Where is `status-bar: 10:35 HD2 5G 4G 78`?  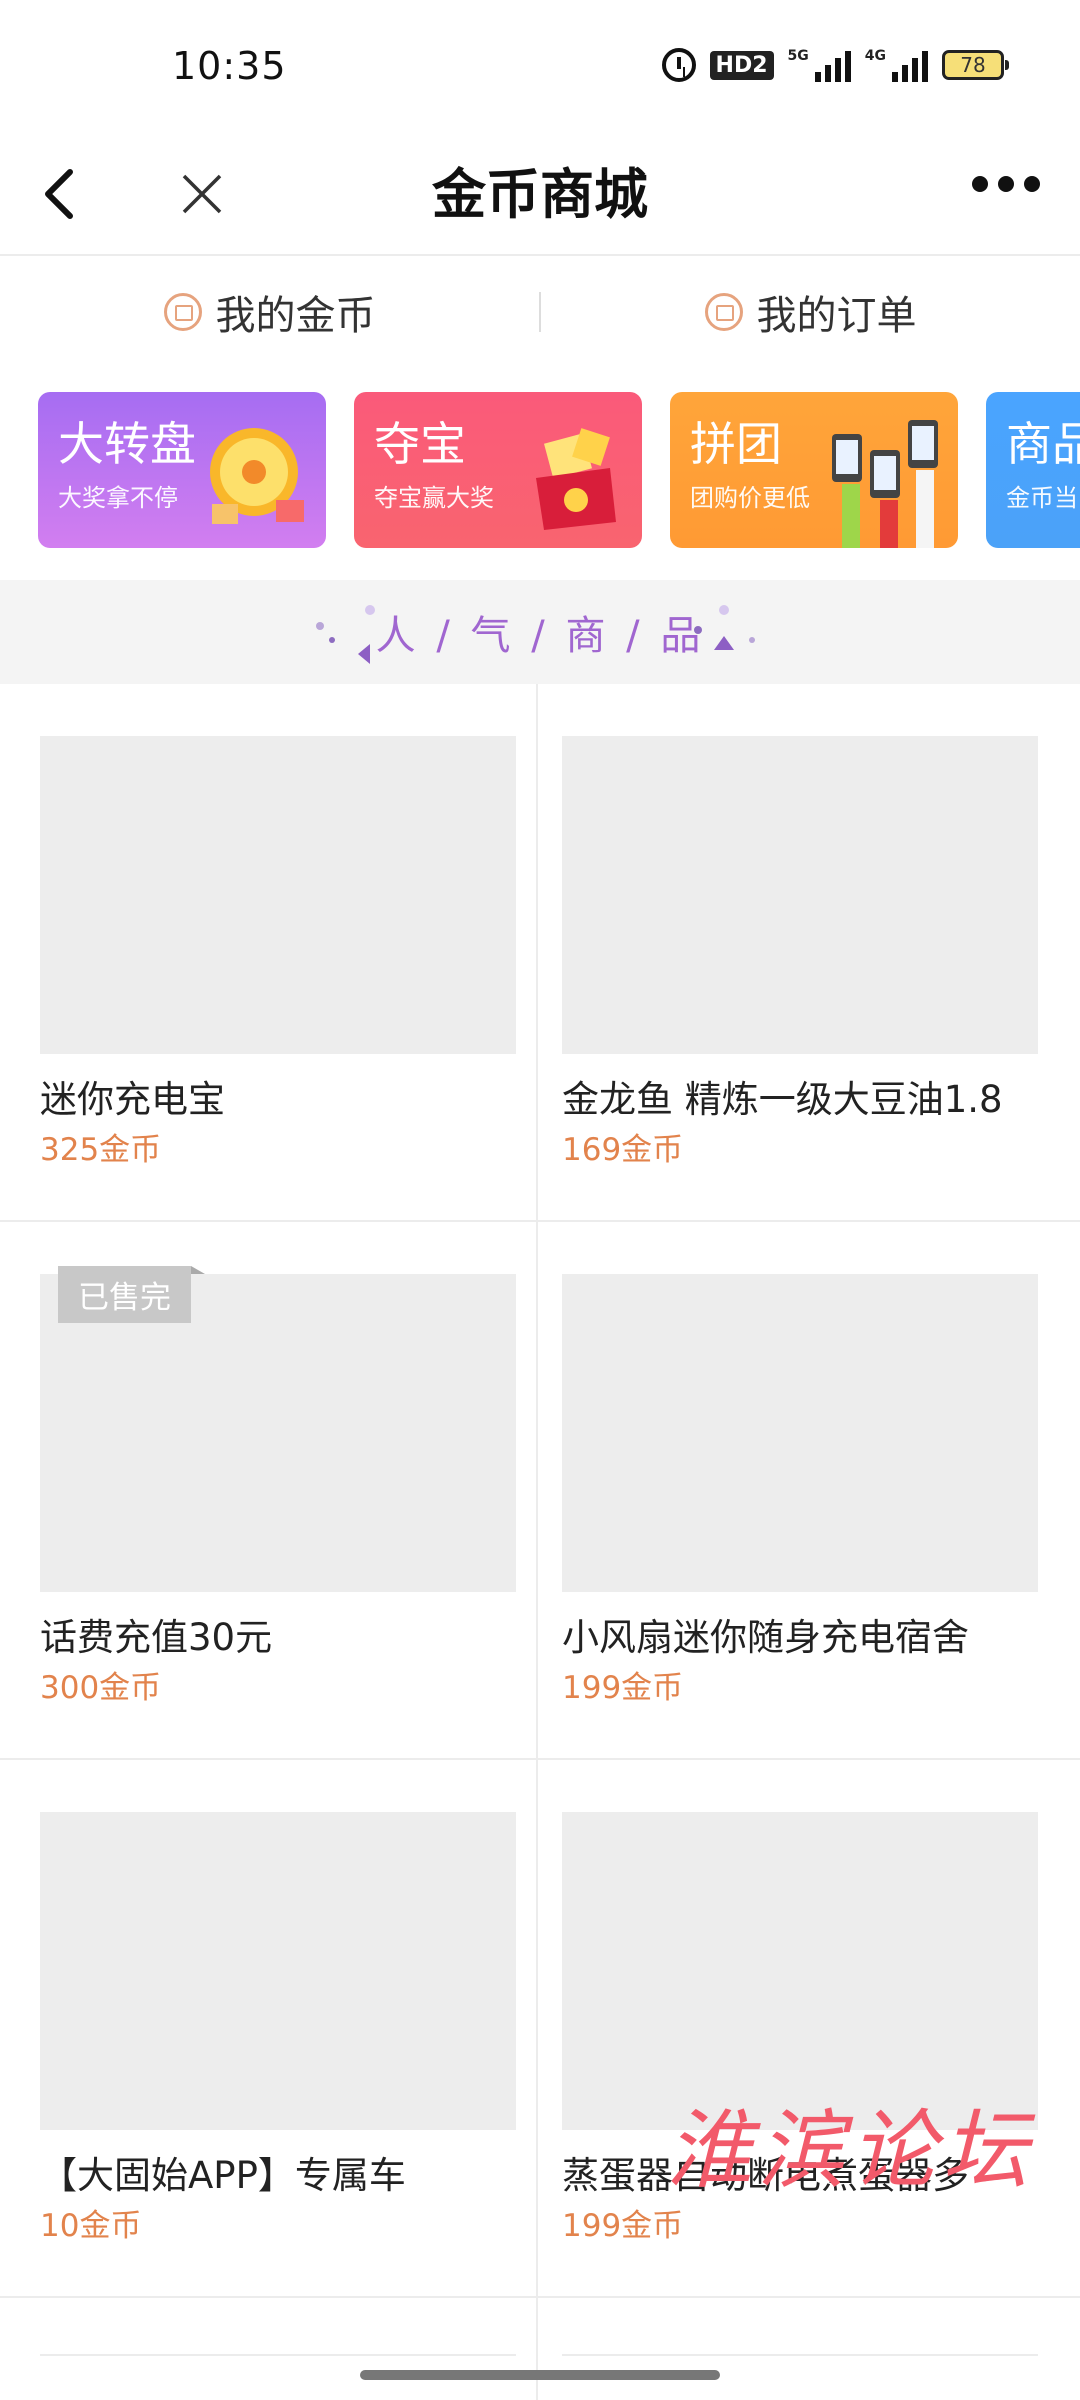
status-bar: 10:35 HD2 5G 4G 78 is located at coordinates (540, 70).